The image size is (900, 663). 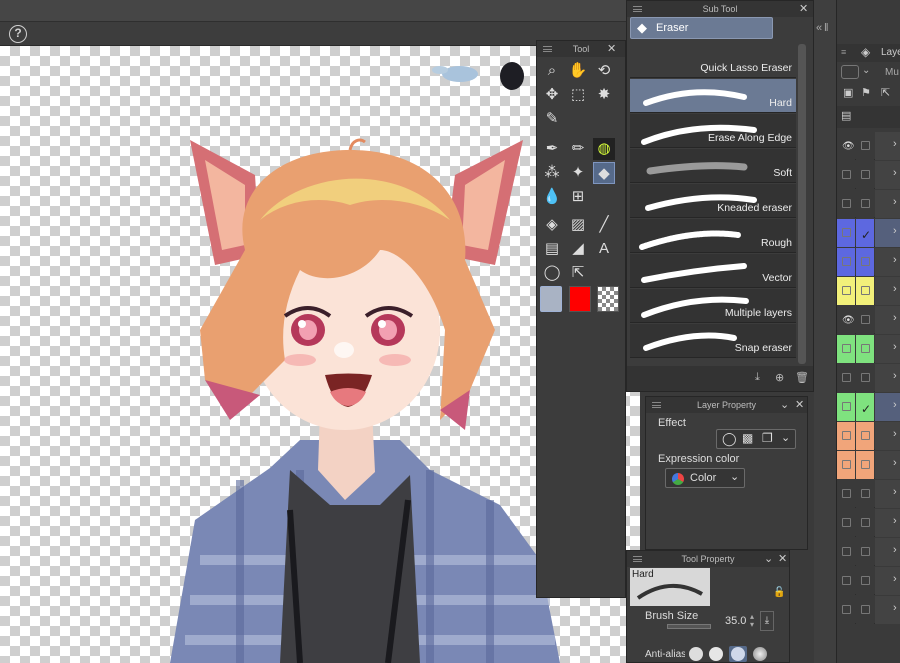 What do you see at coordinates (713, 96) in the screenshot?
I see `subtool-item: Hard` at bounding box center [713, 96].